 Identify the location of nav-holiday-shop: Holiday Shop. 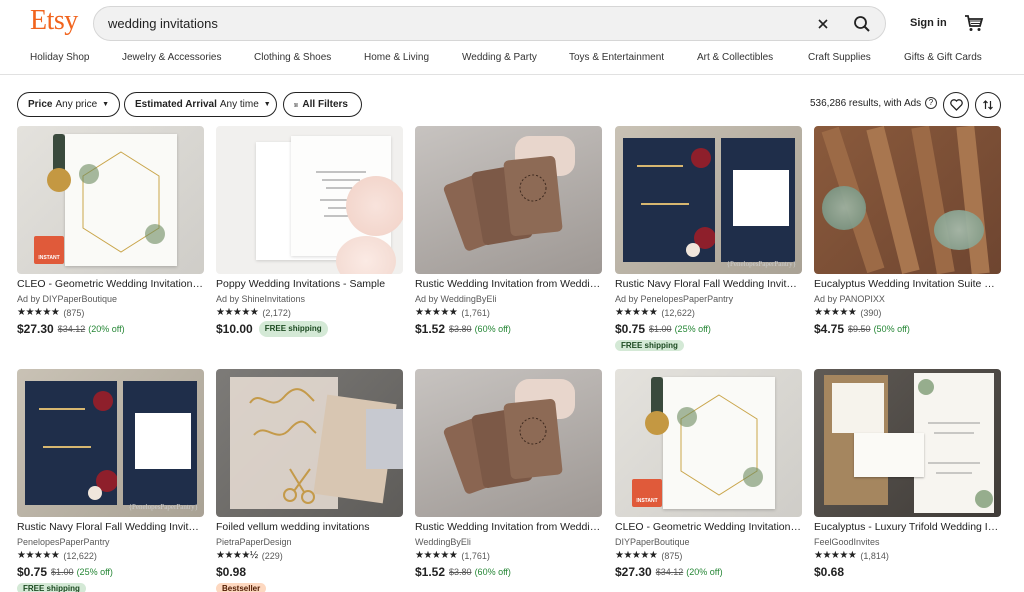
(59, 57).